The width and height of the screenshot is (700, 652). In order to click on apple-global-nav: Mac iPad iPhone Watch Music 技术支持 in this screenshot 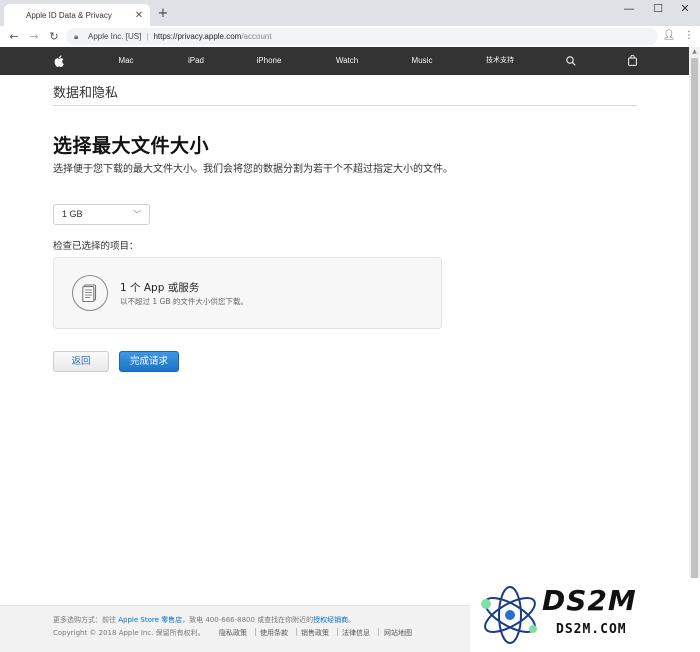, I will do `click(344, 61)`.